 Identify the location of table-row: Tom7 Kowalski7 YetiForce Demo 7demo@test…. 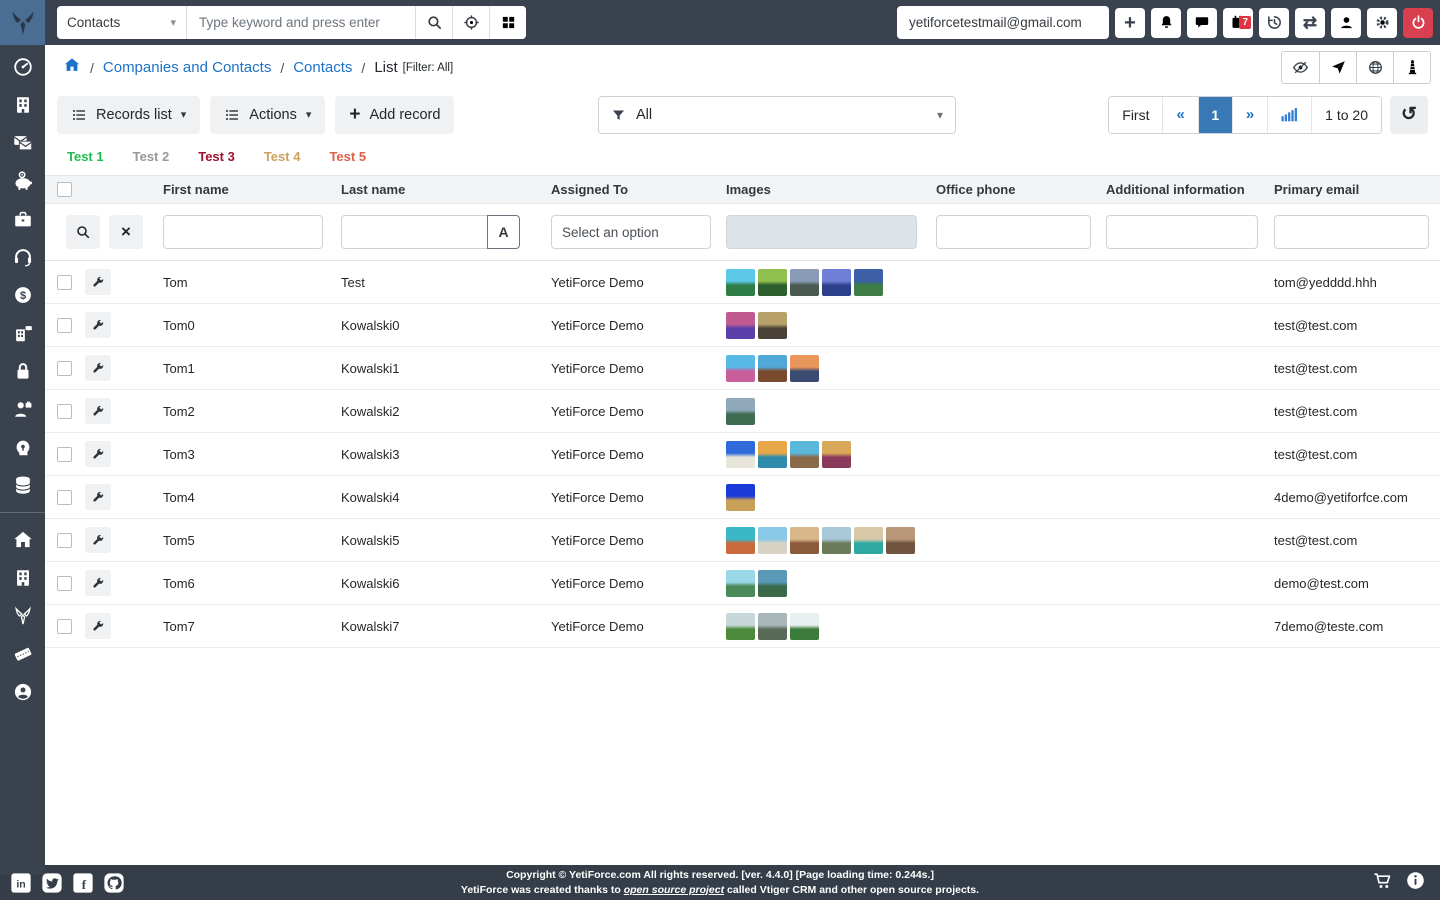
(742, 626).